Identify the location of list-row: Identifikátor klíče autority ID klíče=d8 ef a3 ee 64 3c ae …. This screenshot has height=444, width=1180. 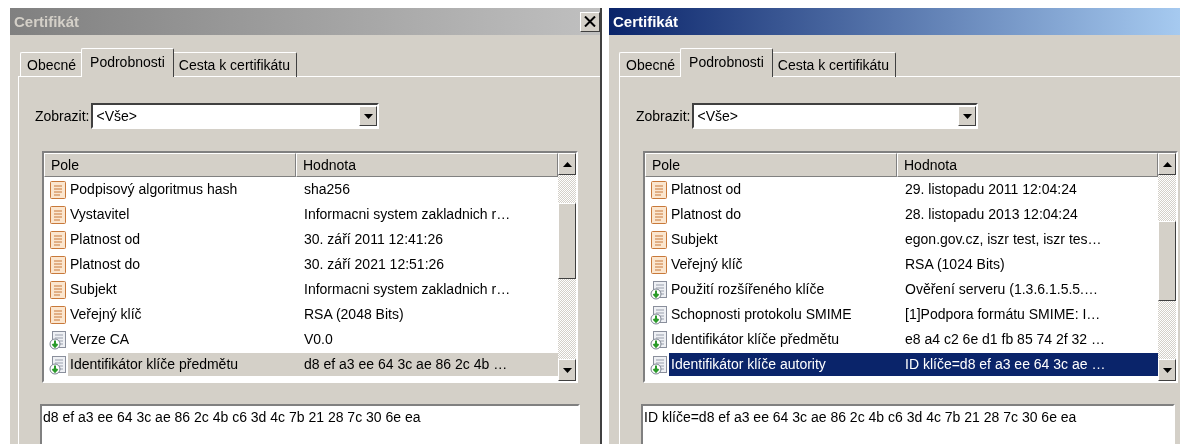
(901, 364).